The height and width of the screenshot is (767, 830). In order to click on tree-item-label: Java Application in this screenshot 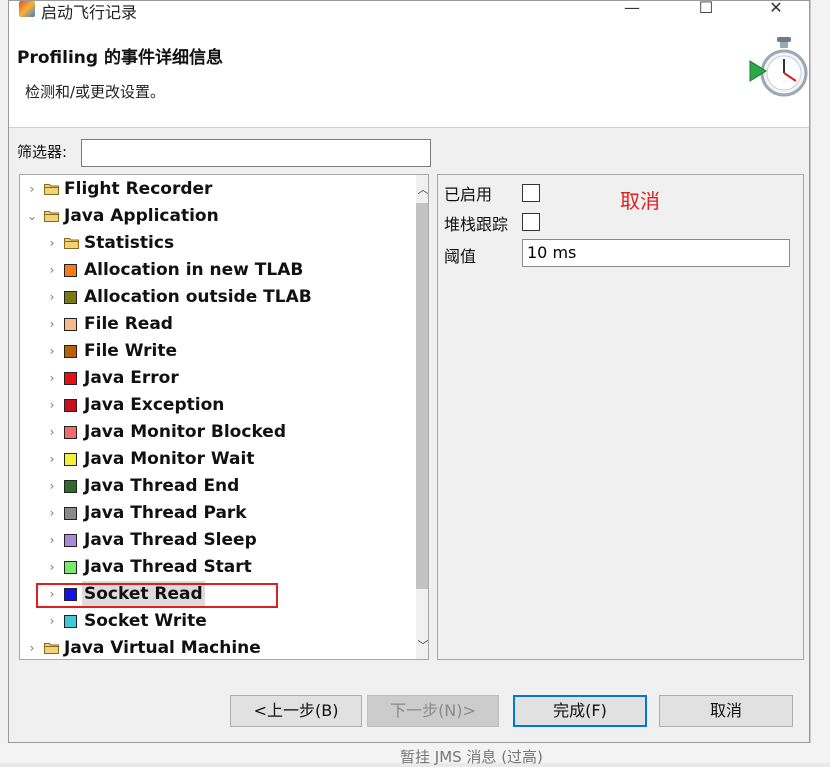, I will do `click(141, 216)`.